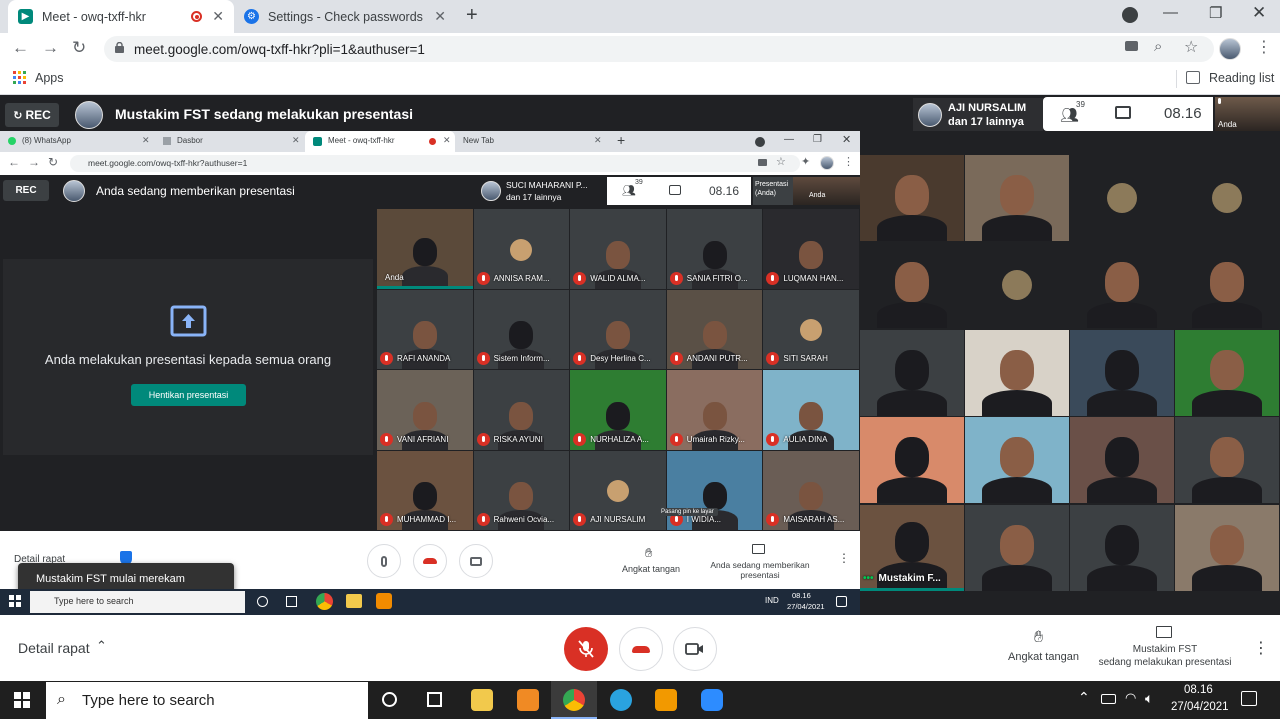  I want to click on inner-participant-tile: SITI SARAH, so click(811, 329).